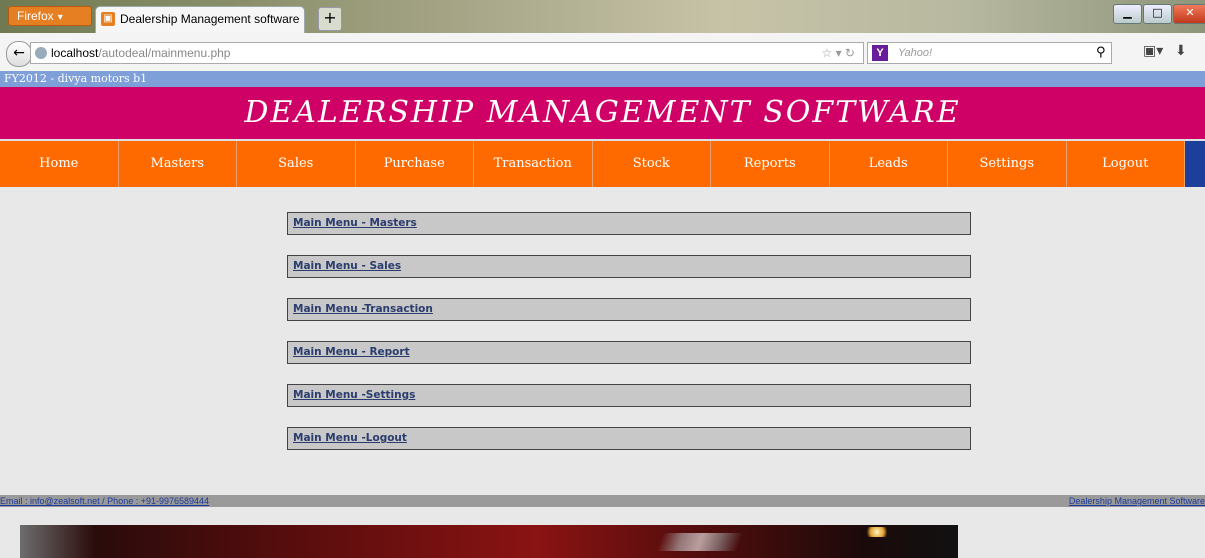  What do you see at coordinates (1181, 51) in the screenshot?
I see `download-arrow-icon: ⬇` at bounding box center [1181, 51].